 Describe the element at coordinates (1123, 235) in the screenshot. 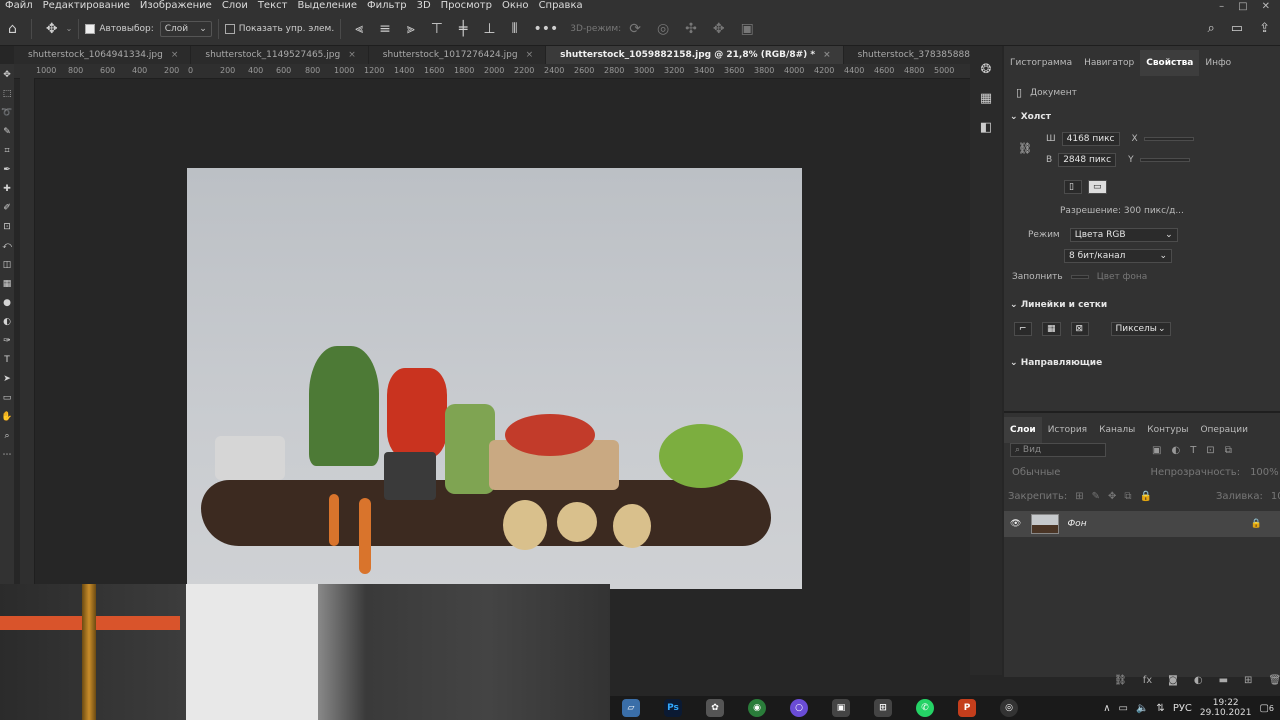

I see `color-mode-select: Цвета RGB ⌄` at that location.